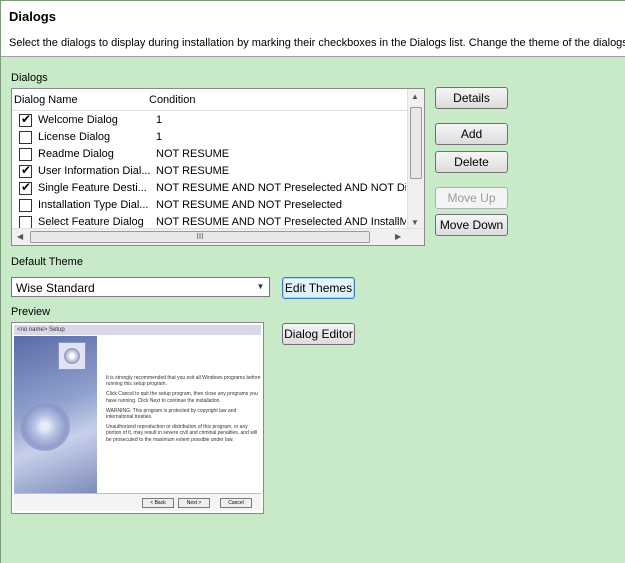 The height and width of the screenshot is (563, 625). Describe the element at coordinates (76, 154) in the screenshot. I see `dialog-name: Readme Dialog` at that location.